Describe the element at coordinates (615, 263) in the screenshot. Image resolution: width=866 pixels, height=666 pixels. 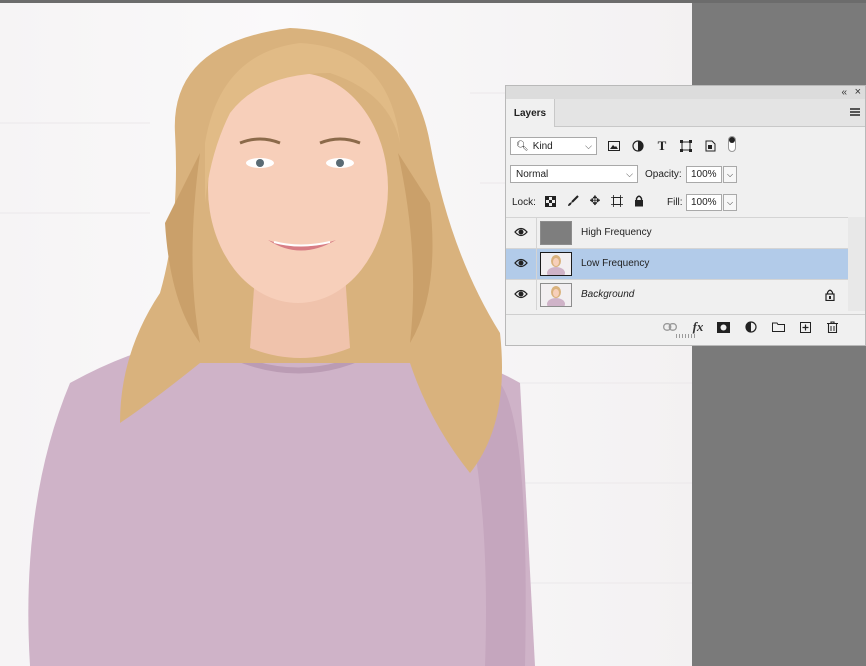
I see `layer-name: Low Frequency` at that location.